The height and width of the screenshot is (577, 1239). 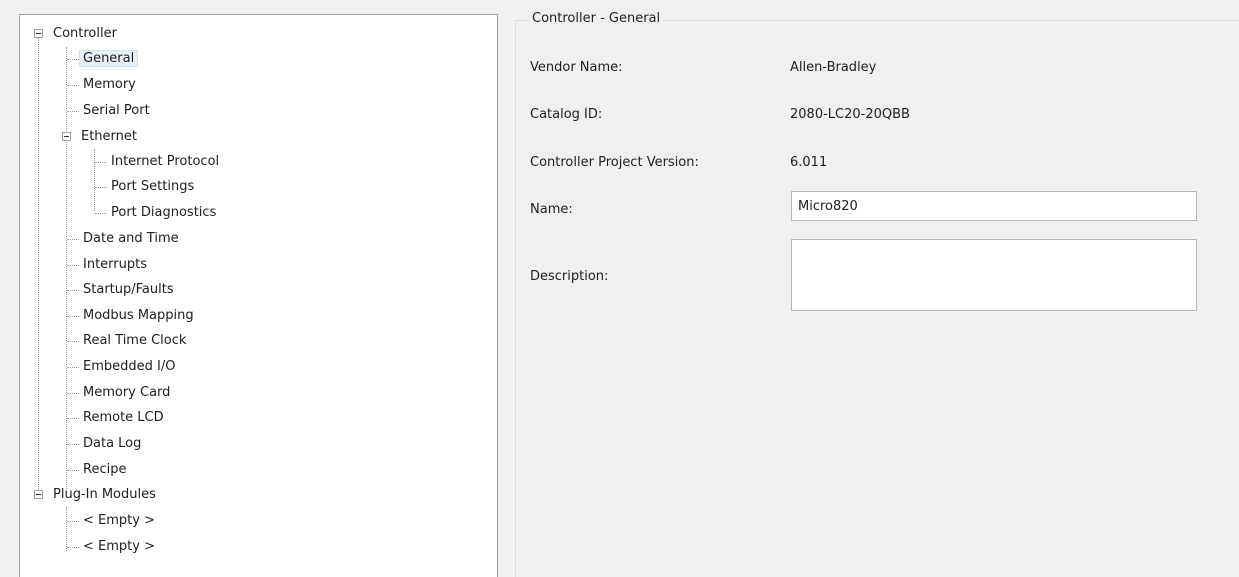 I want to click on name-input, so click(x=994, y=206).